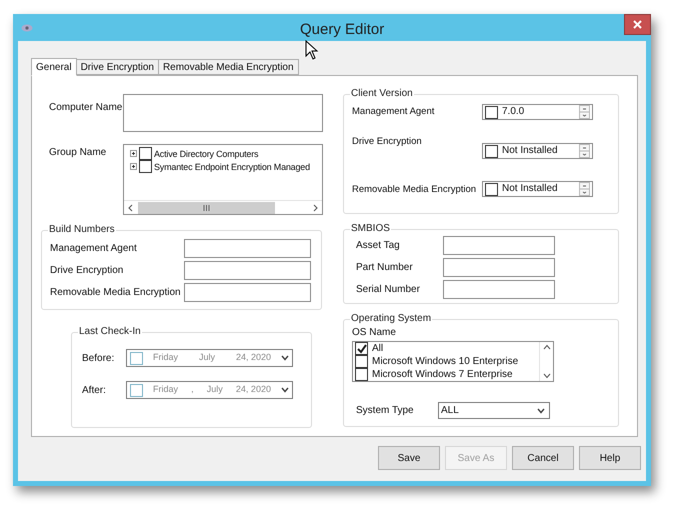  Describe the element at coordinates (223, 113) in the screenshot. I see `computer-name-field` at that location.